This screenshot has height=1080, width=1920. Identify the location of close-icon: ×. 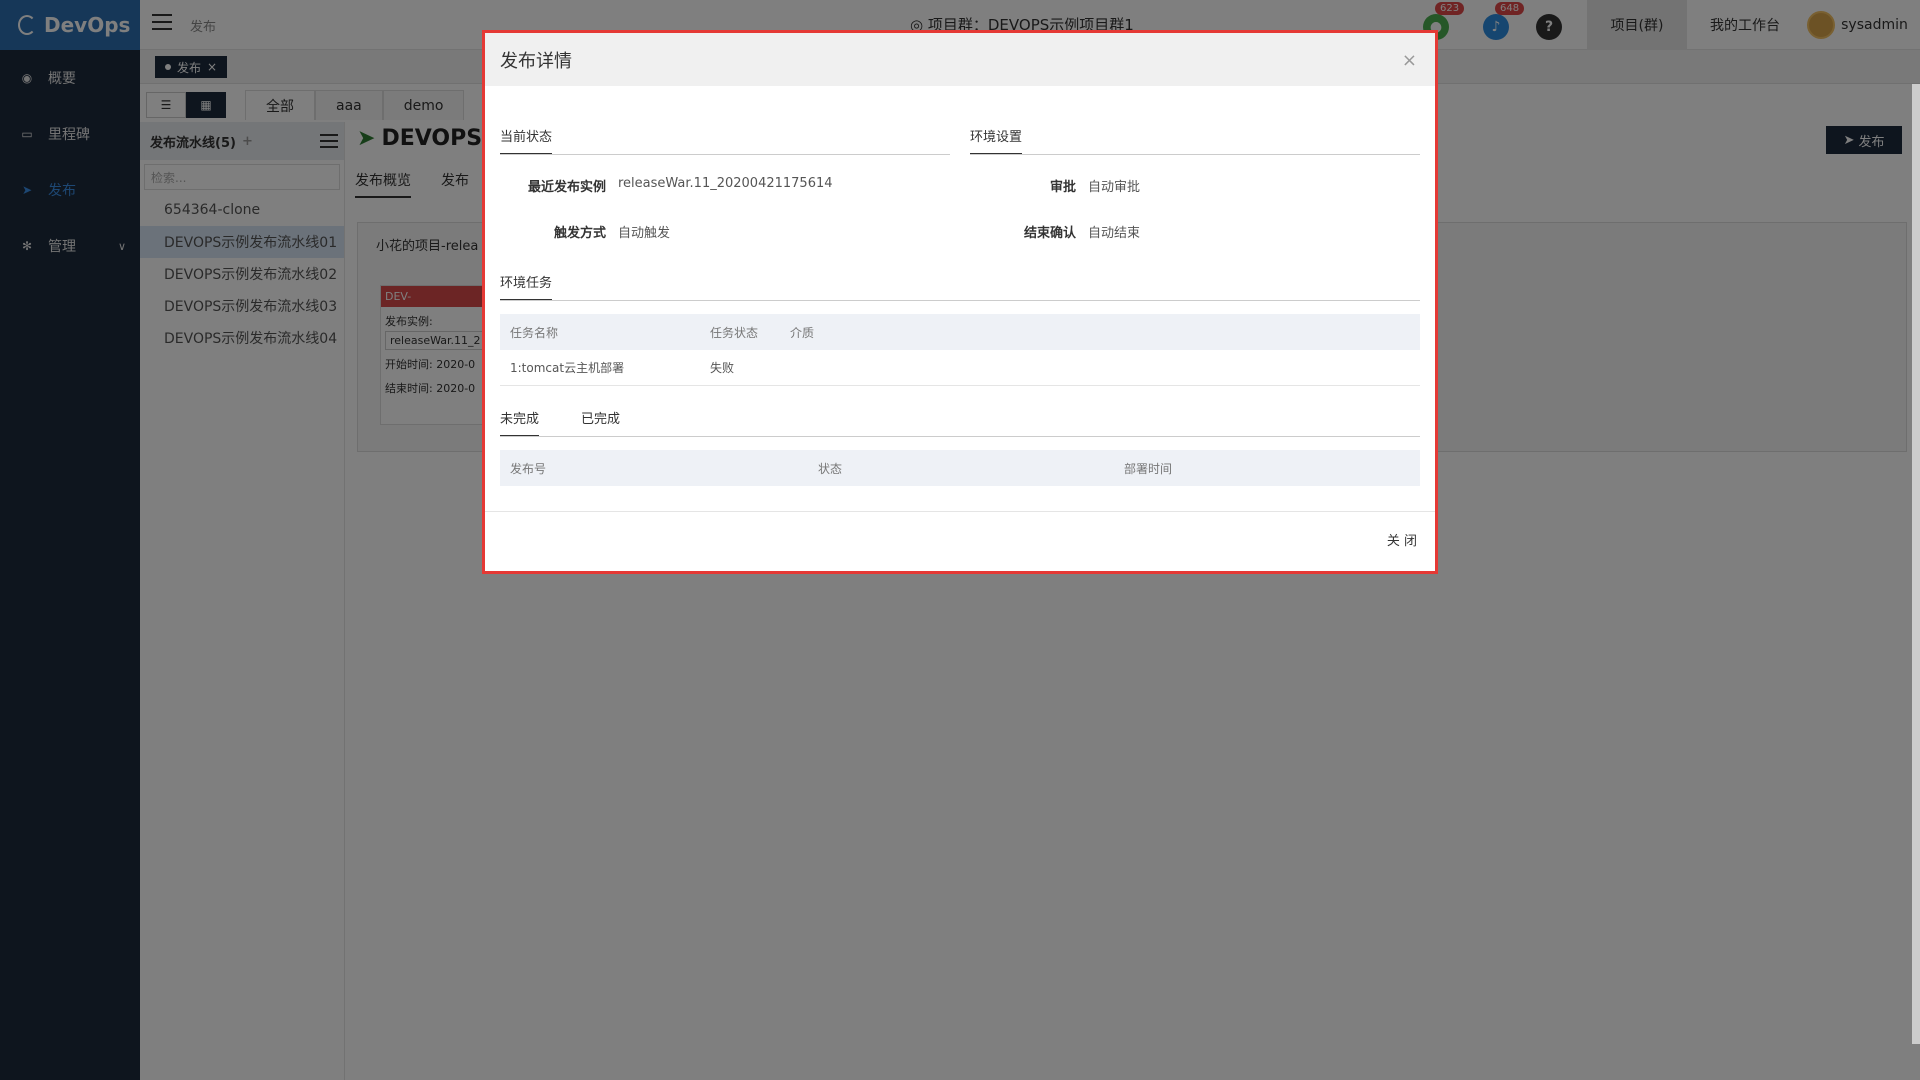
(1409, 60).